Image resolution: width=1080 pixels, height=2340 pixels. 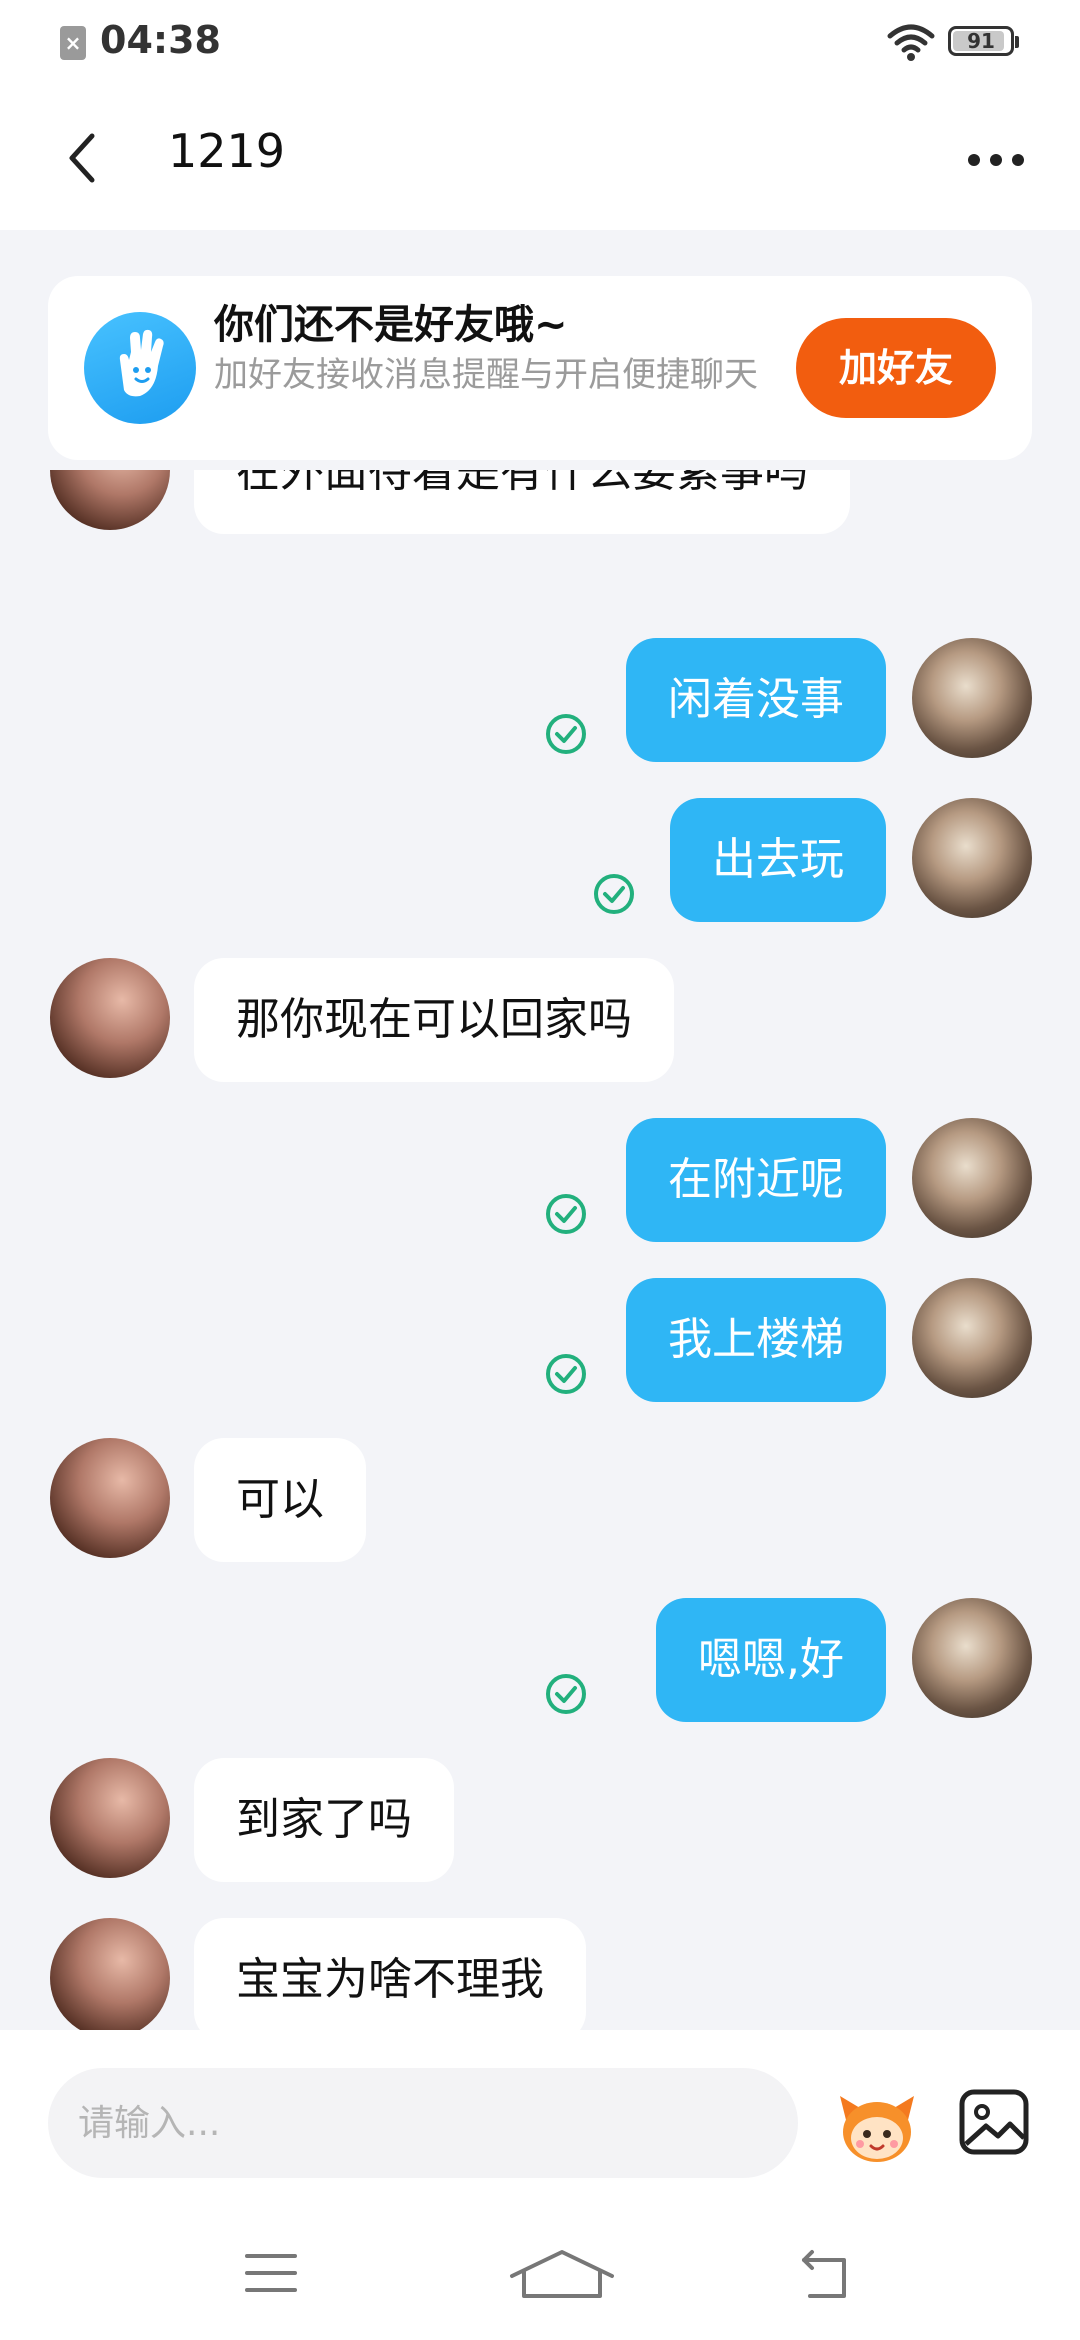 I want to click on message-row: 那你现在可以回家吗, so click(x=540, y=1020).